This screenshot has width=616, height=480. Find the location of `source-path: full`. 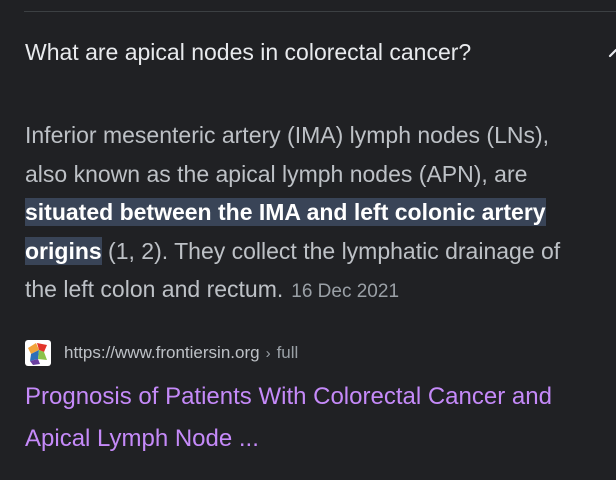

source-path: full is located at coordinates (288, 353).